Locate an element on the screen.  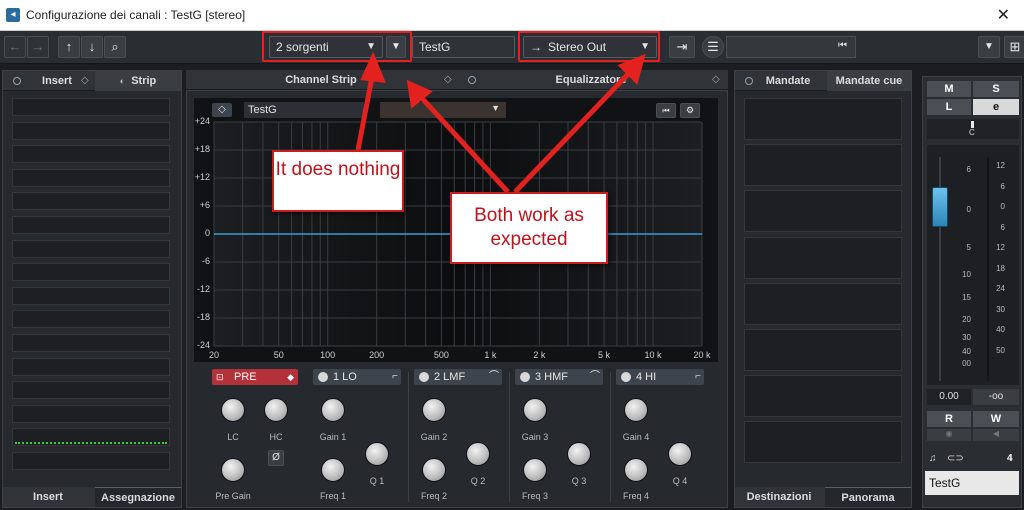
rewind-icon: ⏮ is located at coordinates (842, 45).